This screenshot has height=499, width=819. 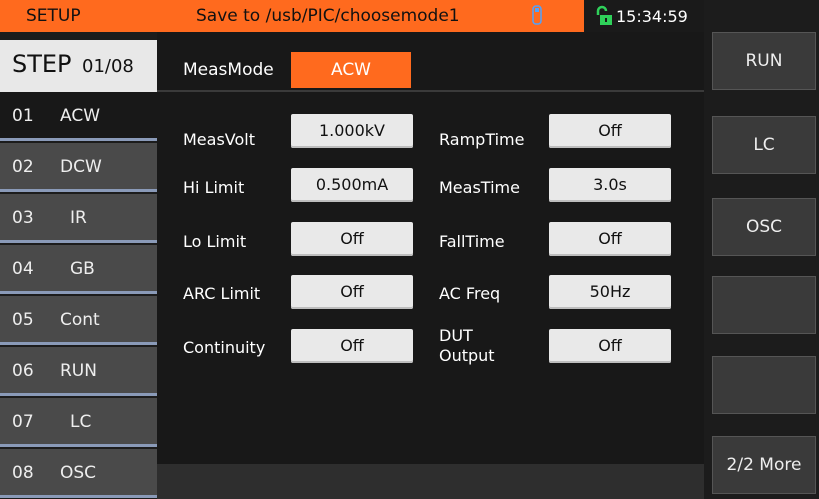 I want to click on divider, so click(x=430, y=91).